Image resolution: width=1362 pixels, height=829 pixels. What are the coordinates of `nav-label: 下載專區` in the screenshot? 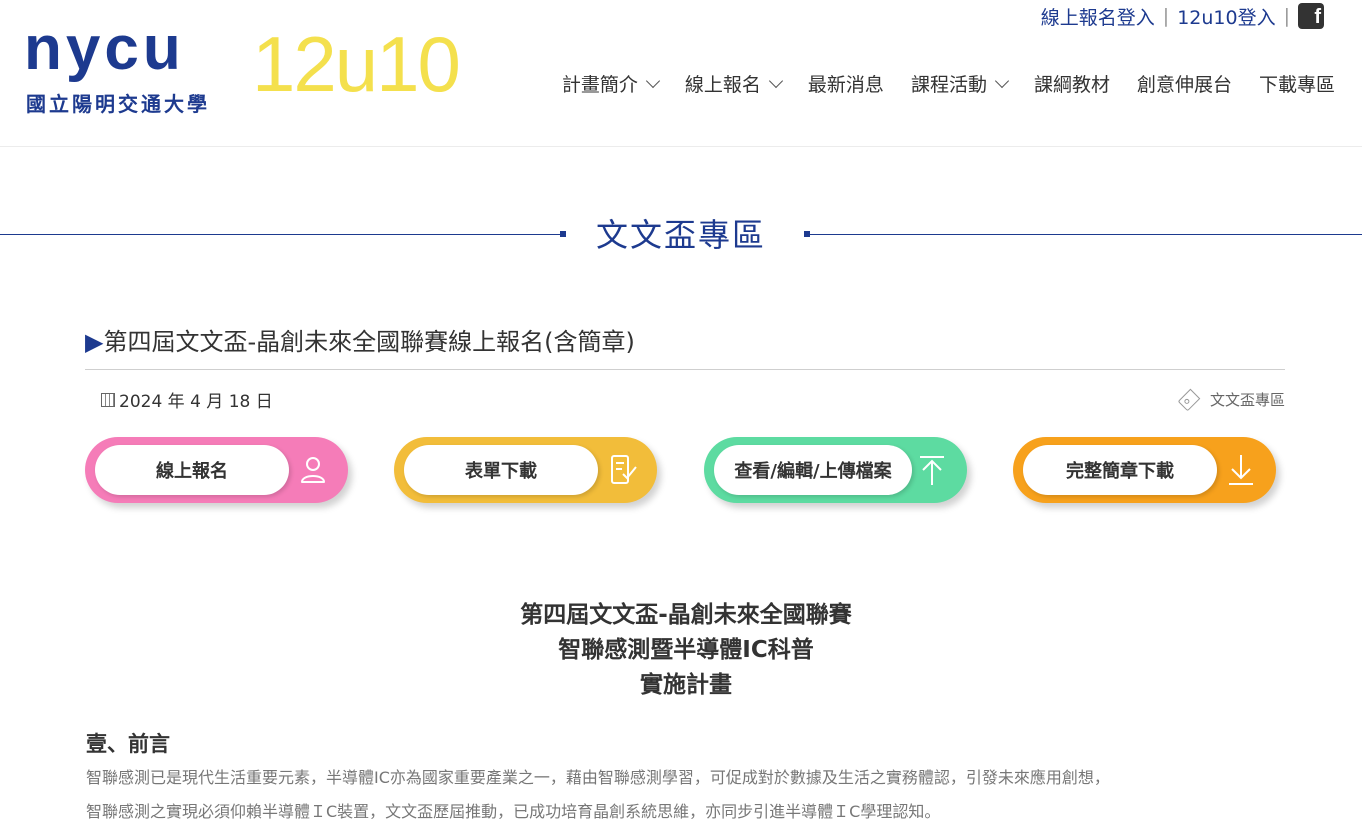 It's located at (1296, 85).